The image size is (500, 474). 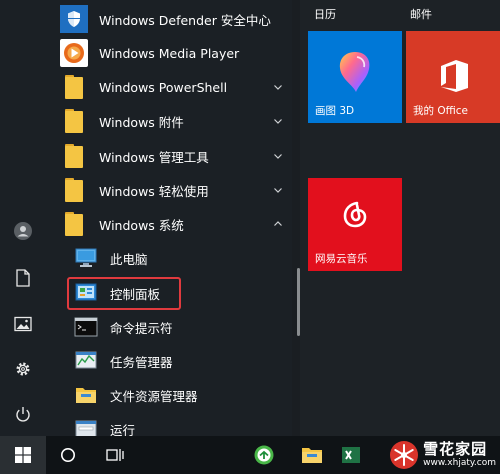 I want to click on this-pc-icon, so click(x=86, y=258).